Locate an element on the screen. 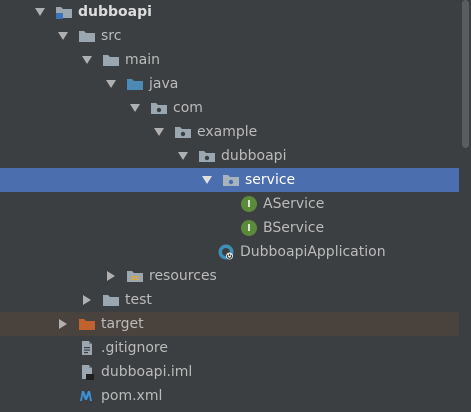 The width and height of the screenshot is (471, 412). tree-item-label: service is located at coordinates (270, 180).